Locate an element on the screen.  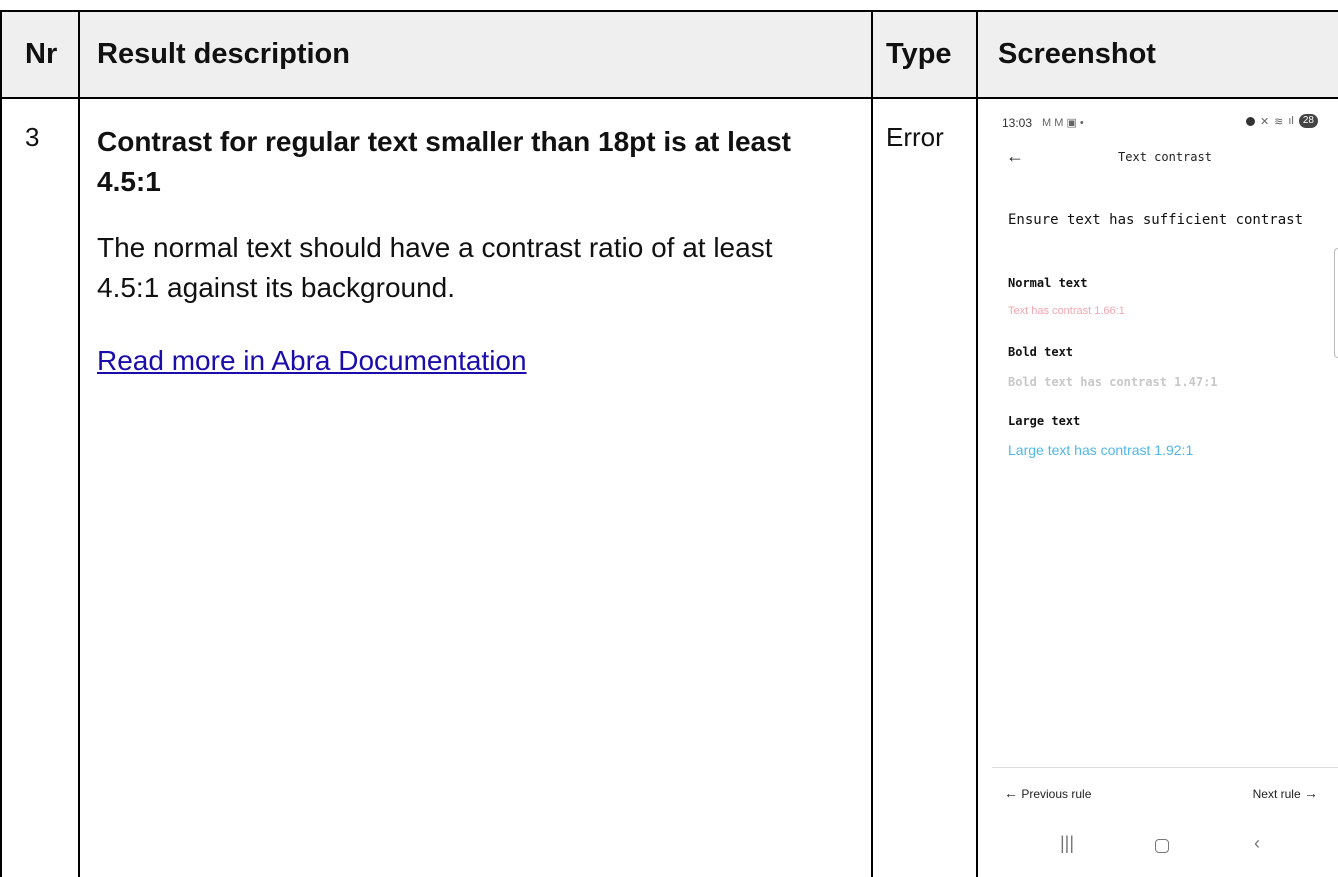
app-title: Text contrast is located at coordinates (1165, 157).